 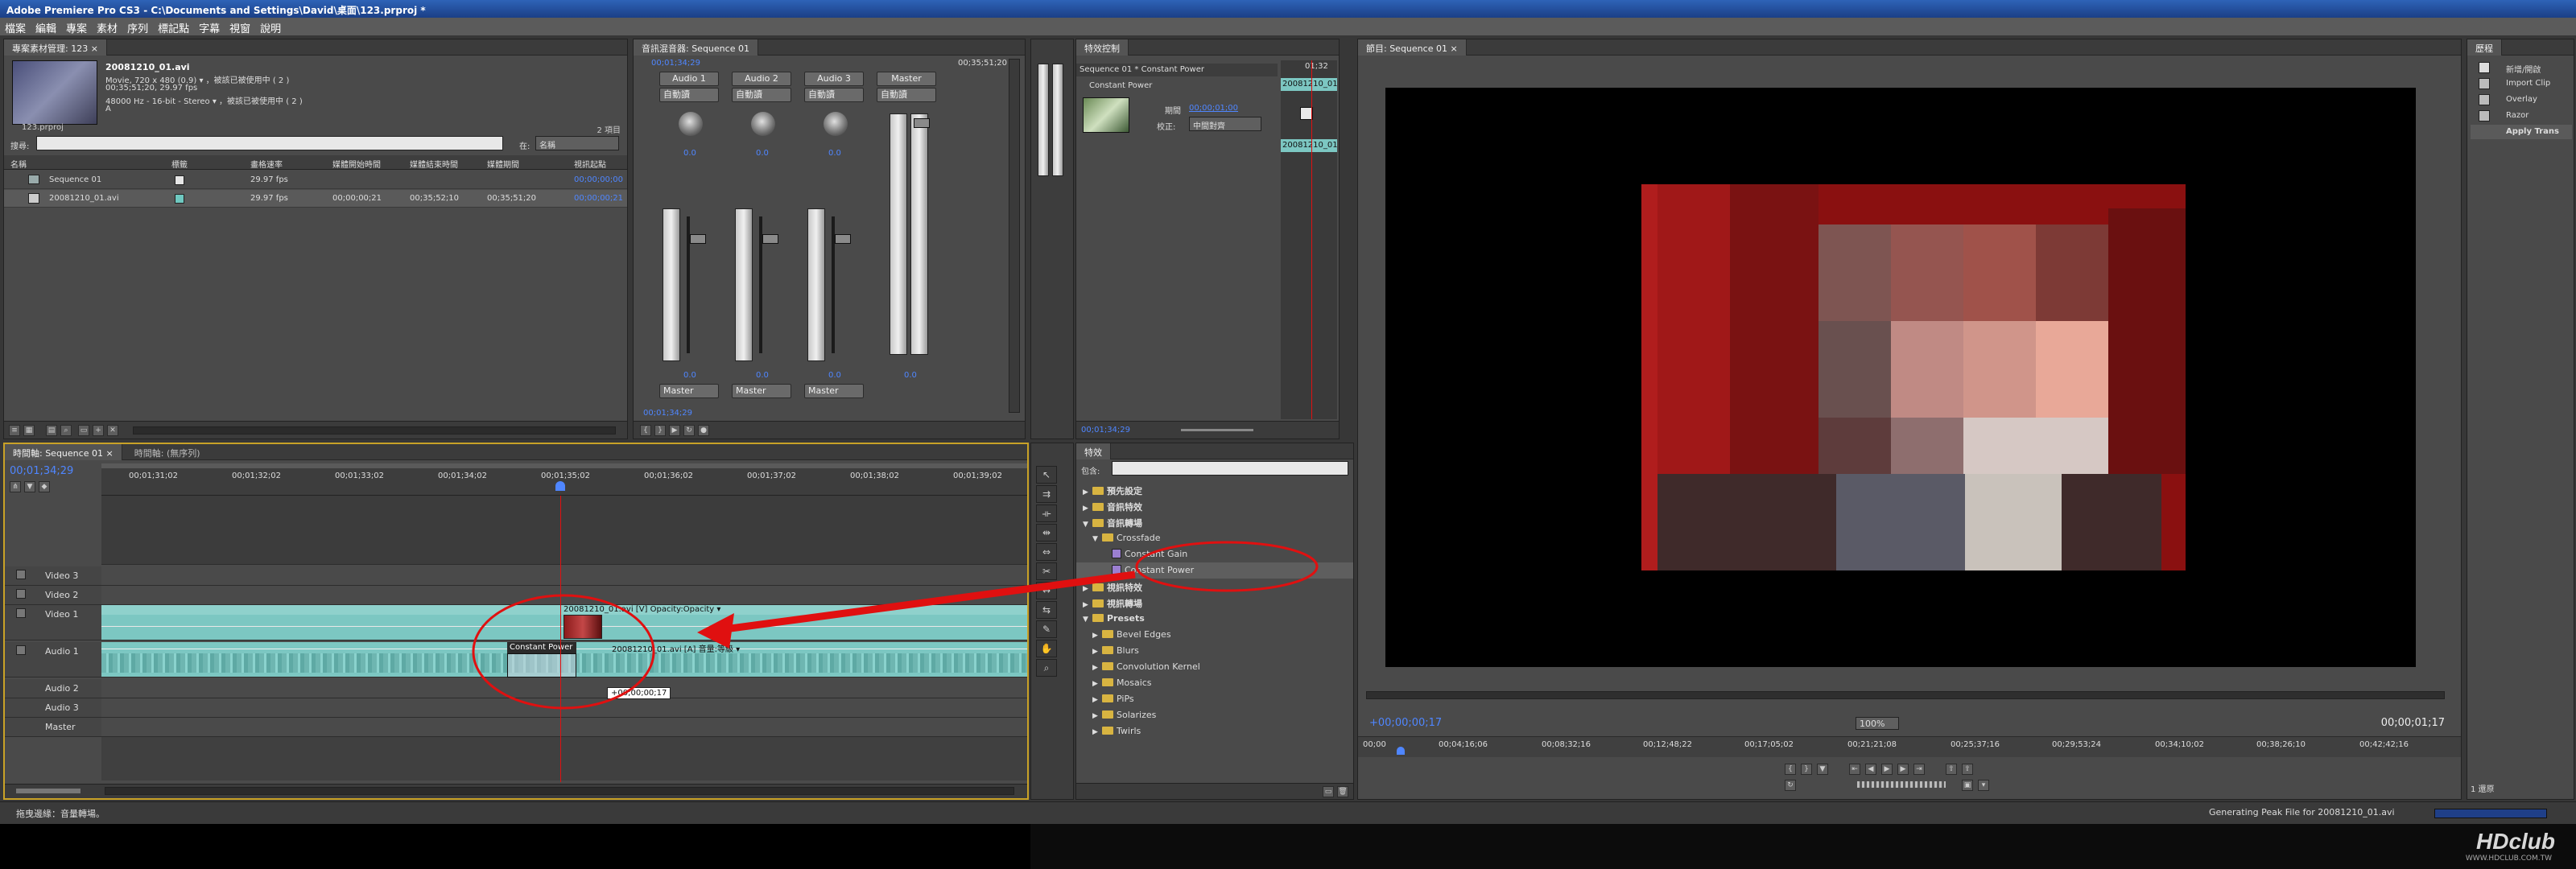 I want to click on progress-bar, so click(x=2490, y=813).